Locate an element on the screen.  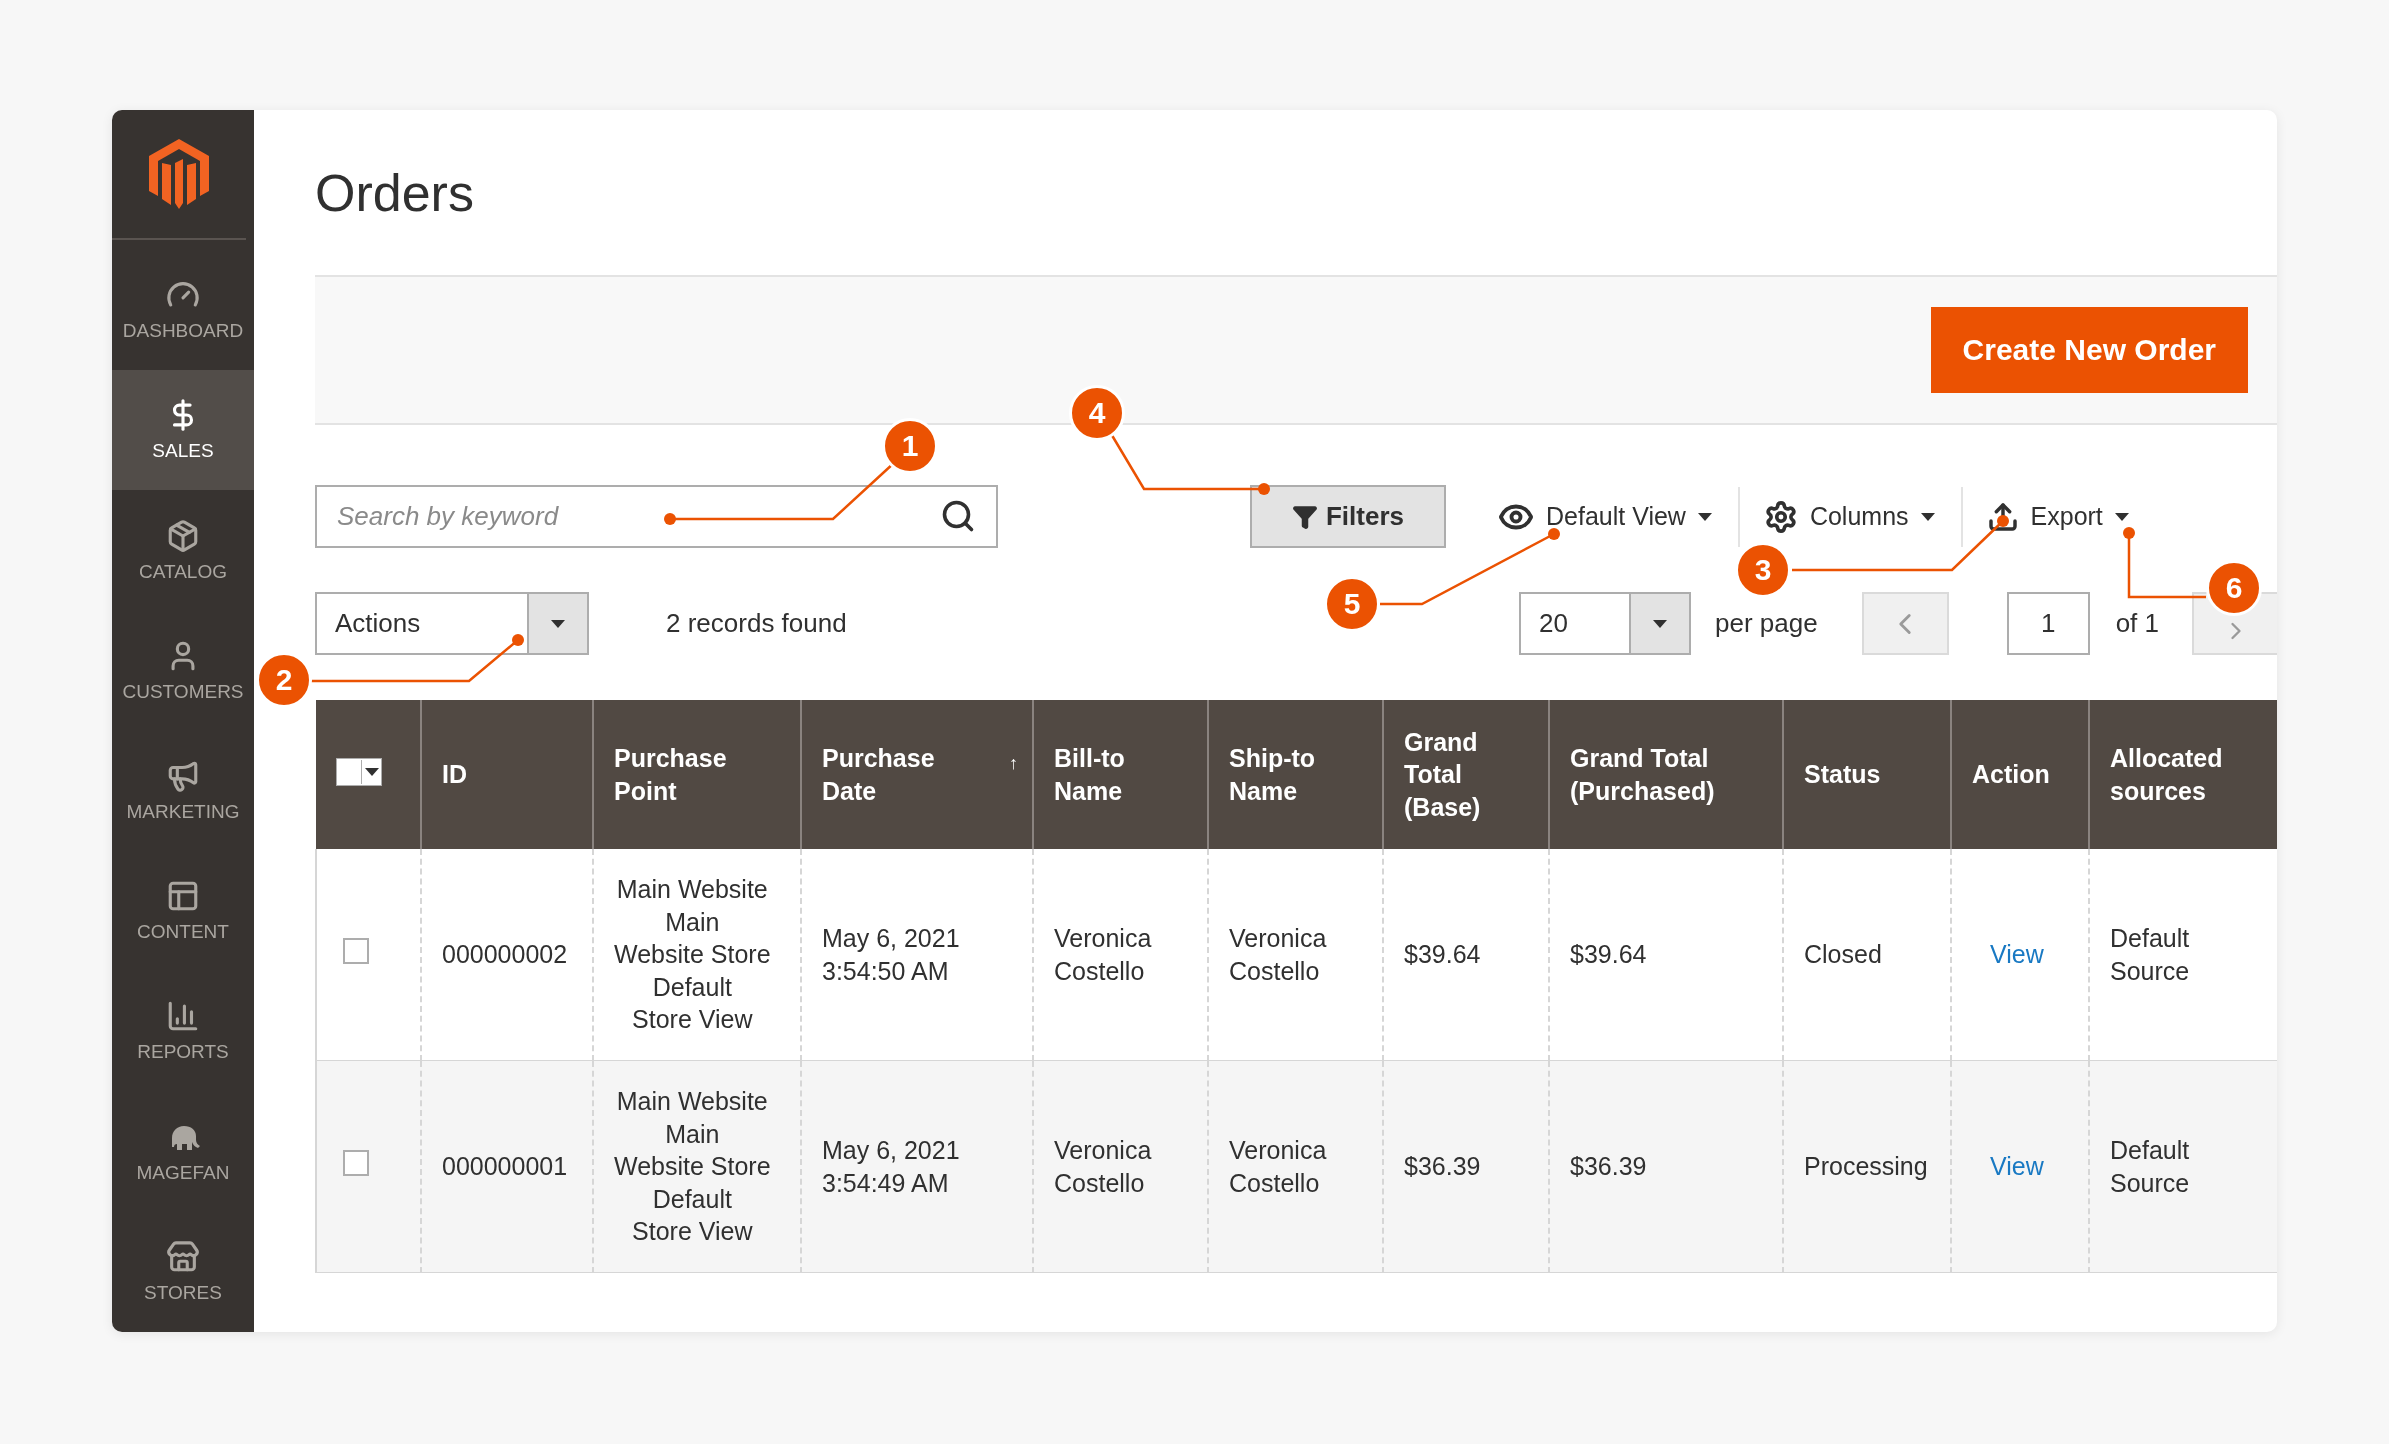
table-cell: May 6, 2021 3:54:49 AM is located at coordinates (891, 1166).